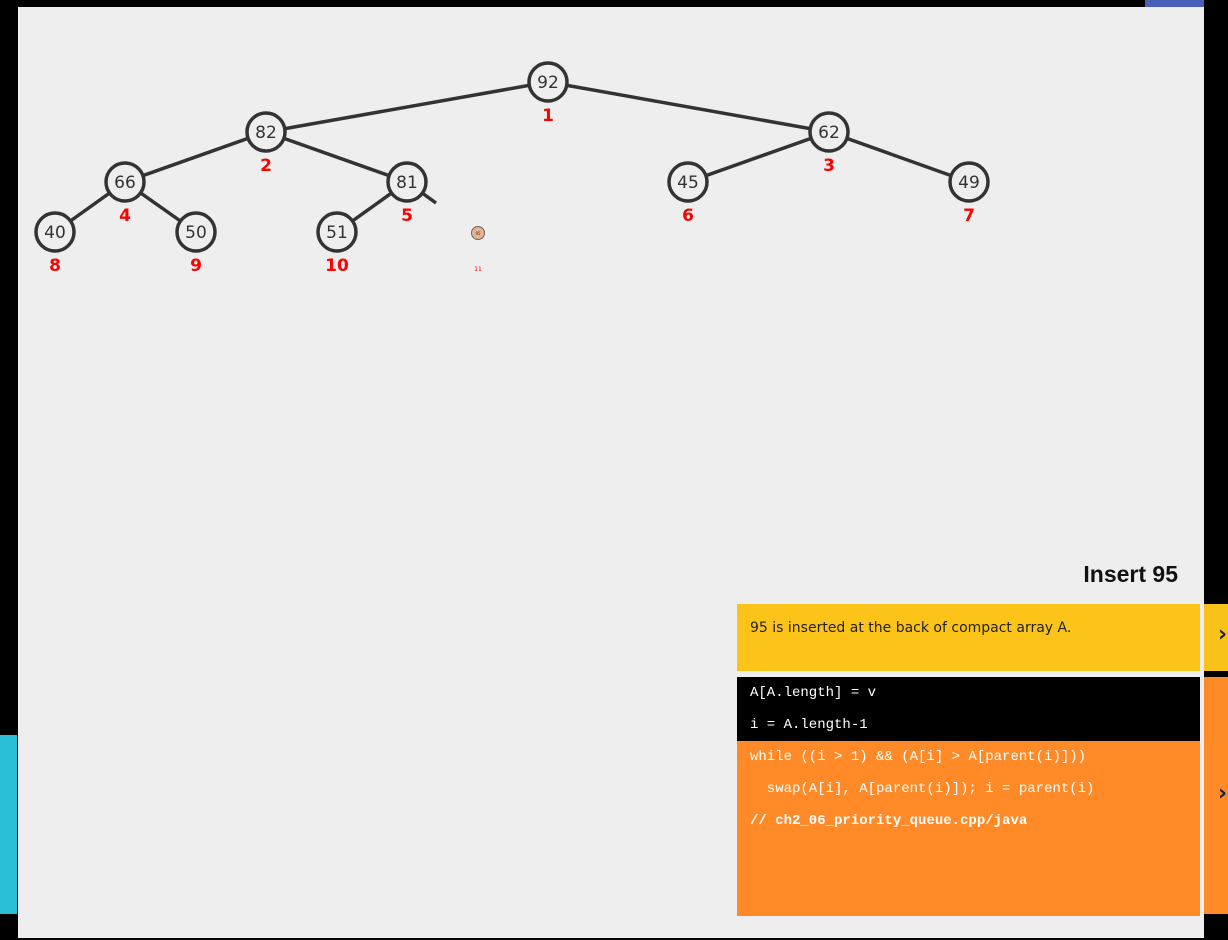 This screenshot has width=1228, height=940. What do you see at coordinates (125, 183) in the screenshot?
I see `node-value: 66` at bounding box center [125, 183].